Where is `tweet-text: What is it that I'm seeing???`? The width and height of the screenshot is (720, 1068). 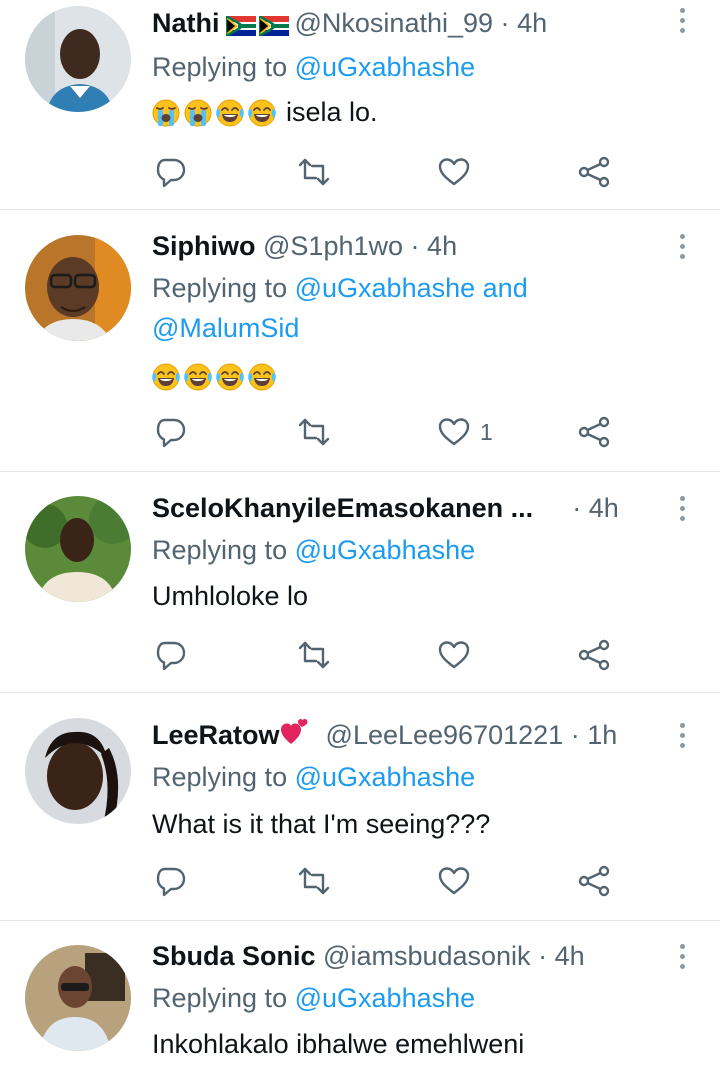
tweet-text: What is it that I'm seeing??? is located at coordinates (321, 824).